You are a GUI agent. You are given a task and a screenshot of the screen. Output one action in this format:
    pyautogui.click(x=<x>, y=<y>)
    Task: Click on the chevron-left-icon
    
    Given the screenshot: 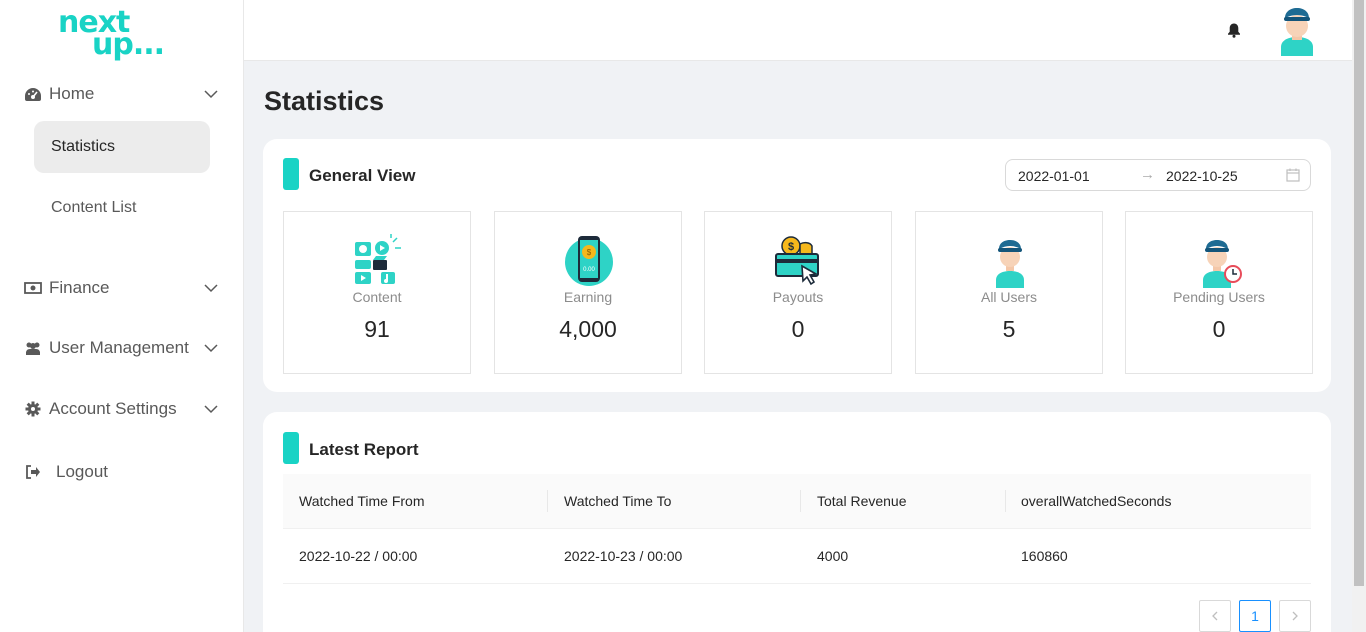 What is the action you would take?
    pyautogui.click(x=1215, y=616)
    